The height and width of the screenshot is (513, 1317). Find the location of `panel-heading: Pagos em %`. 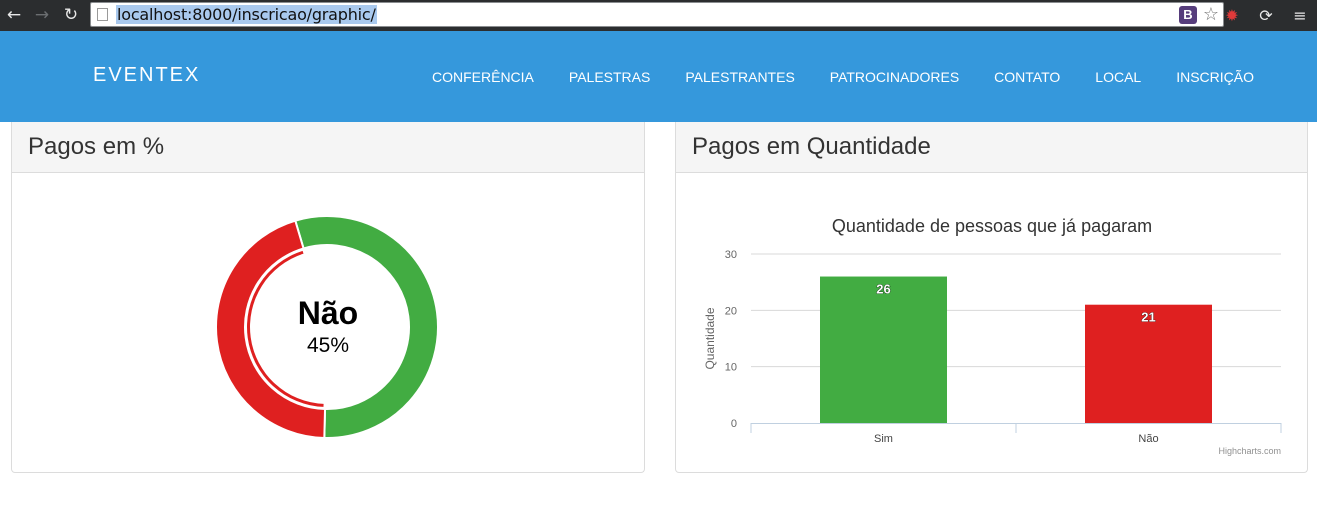

panel-heading: Pagos em % is located at coordinates (328, 147).